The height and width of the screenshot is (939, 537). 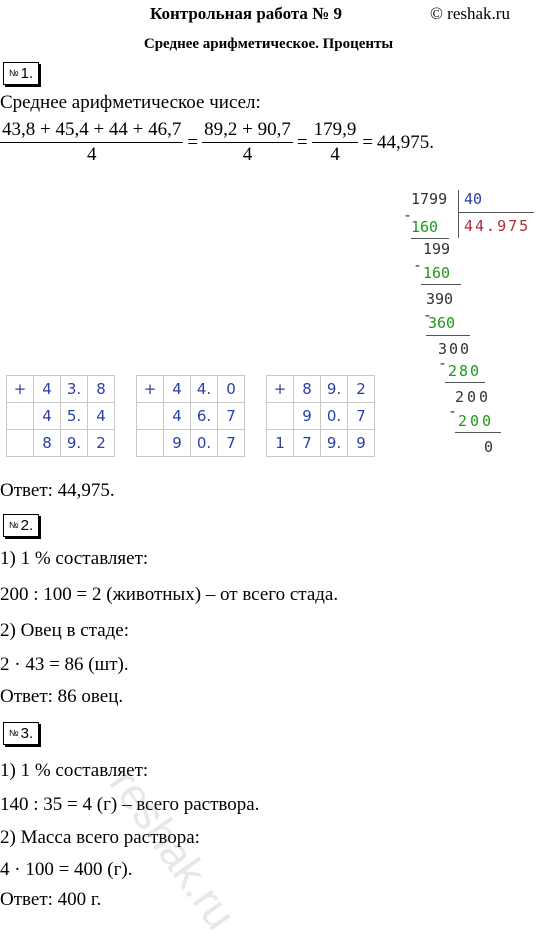 I want to click on task2-line: 2 · 43 = 86 (шт)., so click(x=64, y=664).